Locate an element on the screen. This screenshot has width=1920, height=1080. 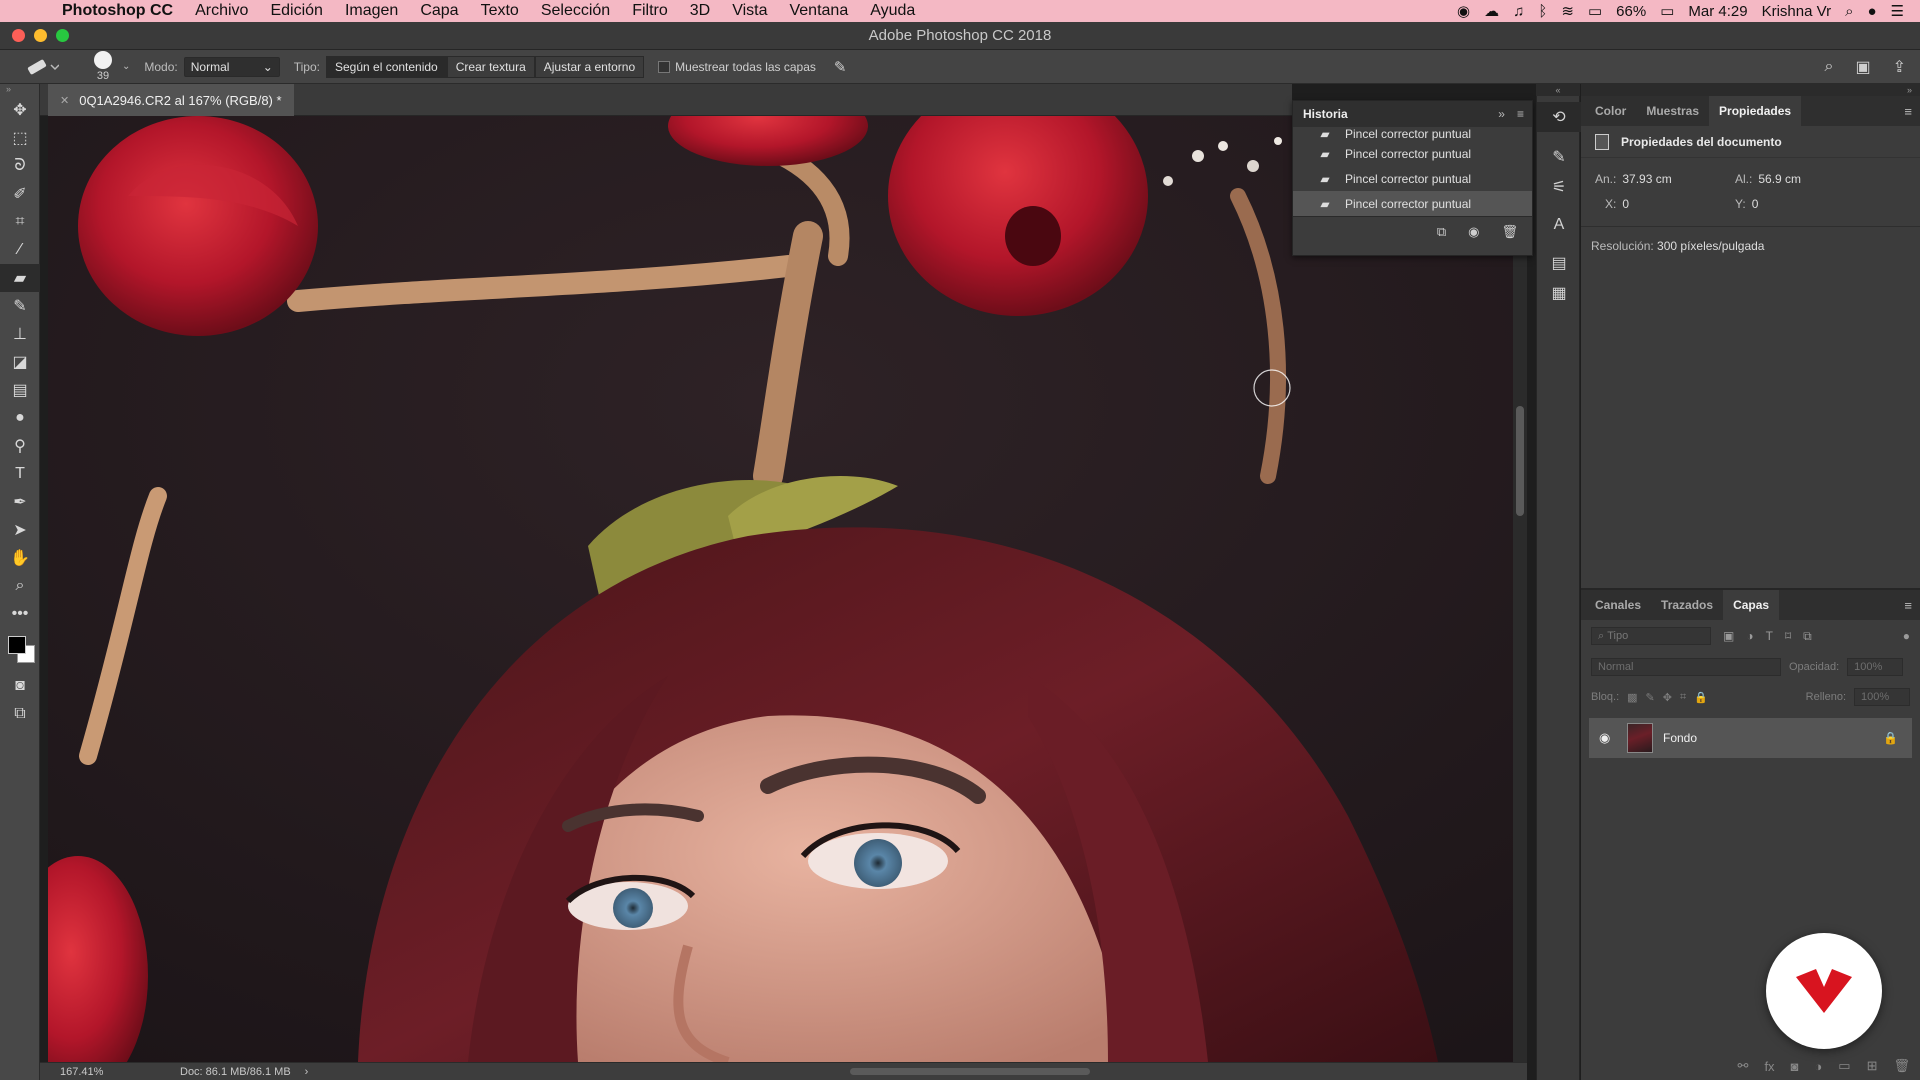
status-menu-chevron-icon: › is located at coordinates (307, 1072).